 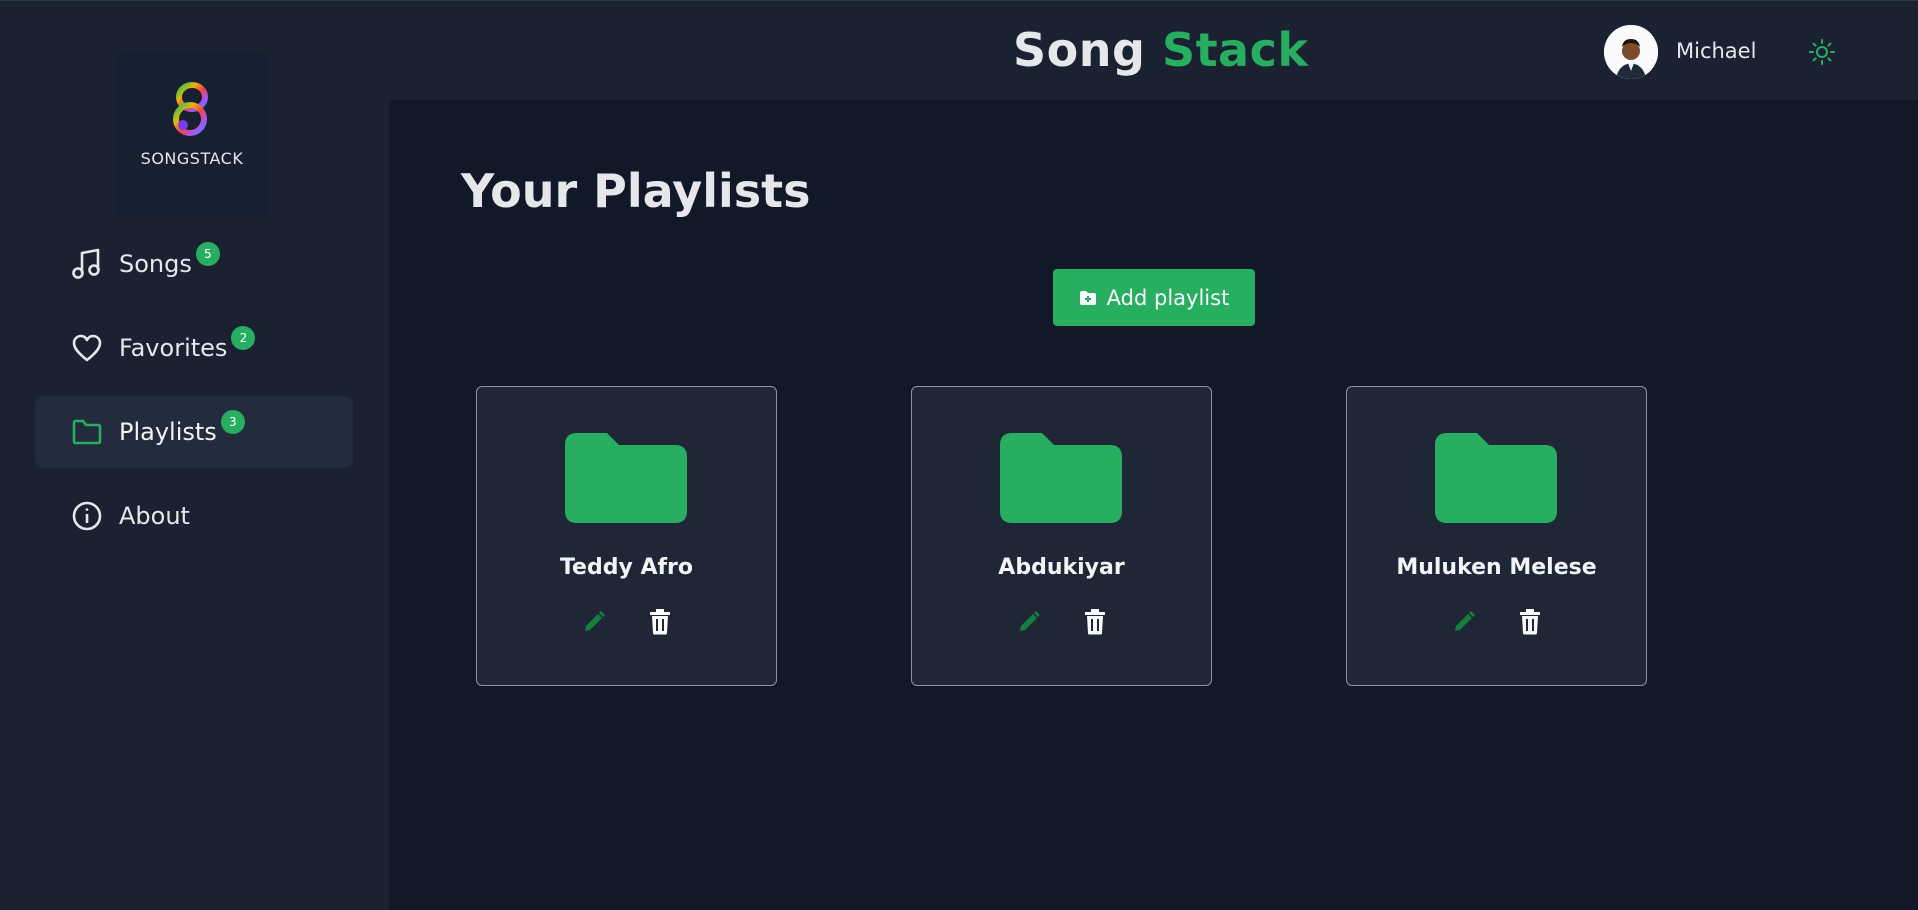 What do you see at coordinates (194, 264) in the screenshot?
I see `sidebar-item-songs: Songs 5` at bounding box center [194, 264].